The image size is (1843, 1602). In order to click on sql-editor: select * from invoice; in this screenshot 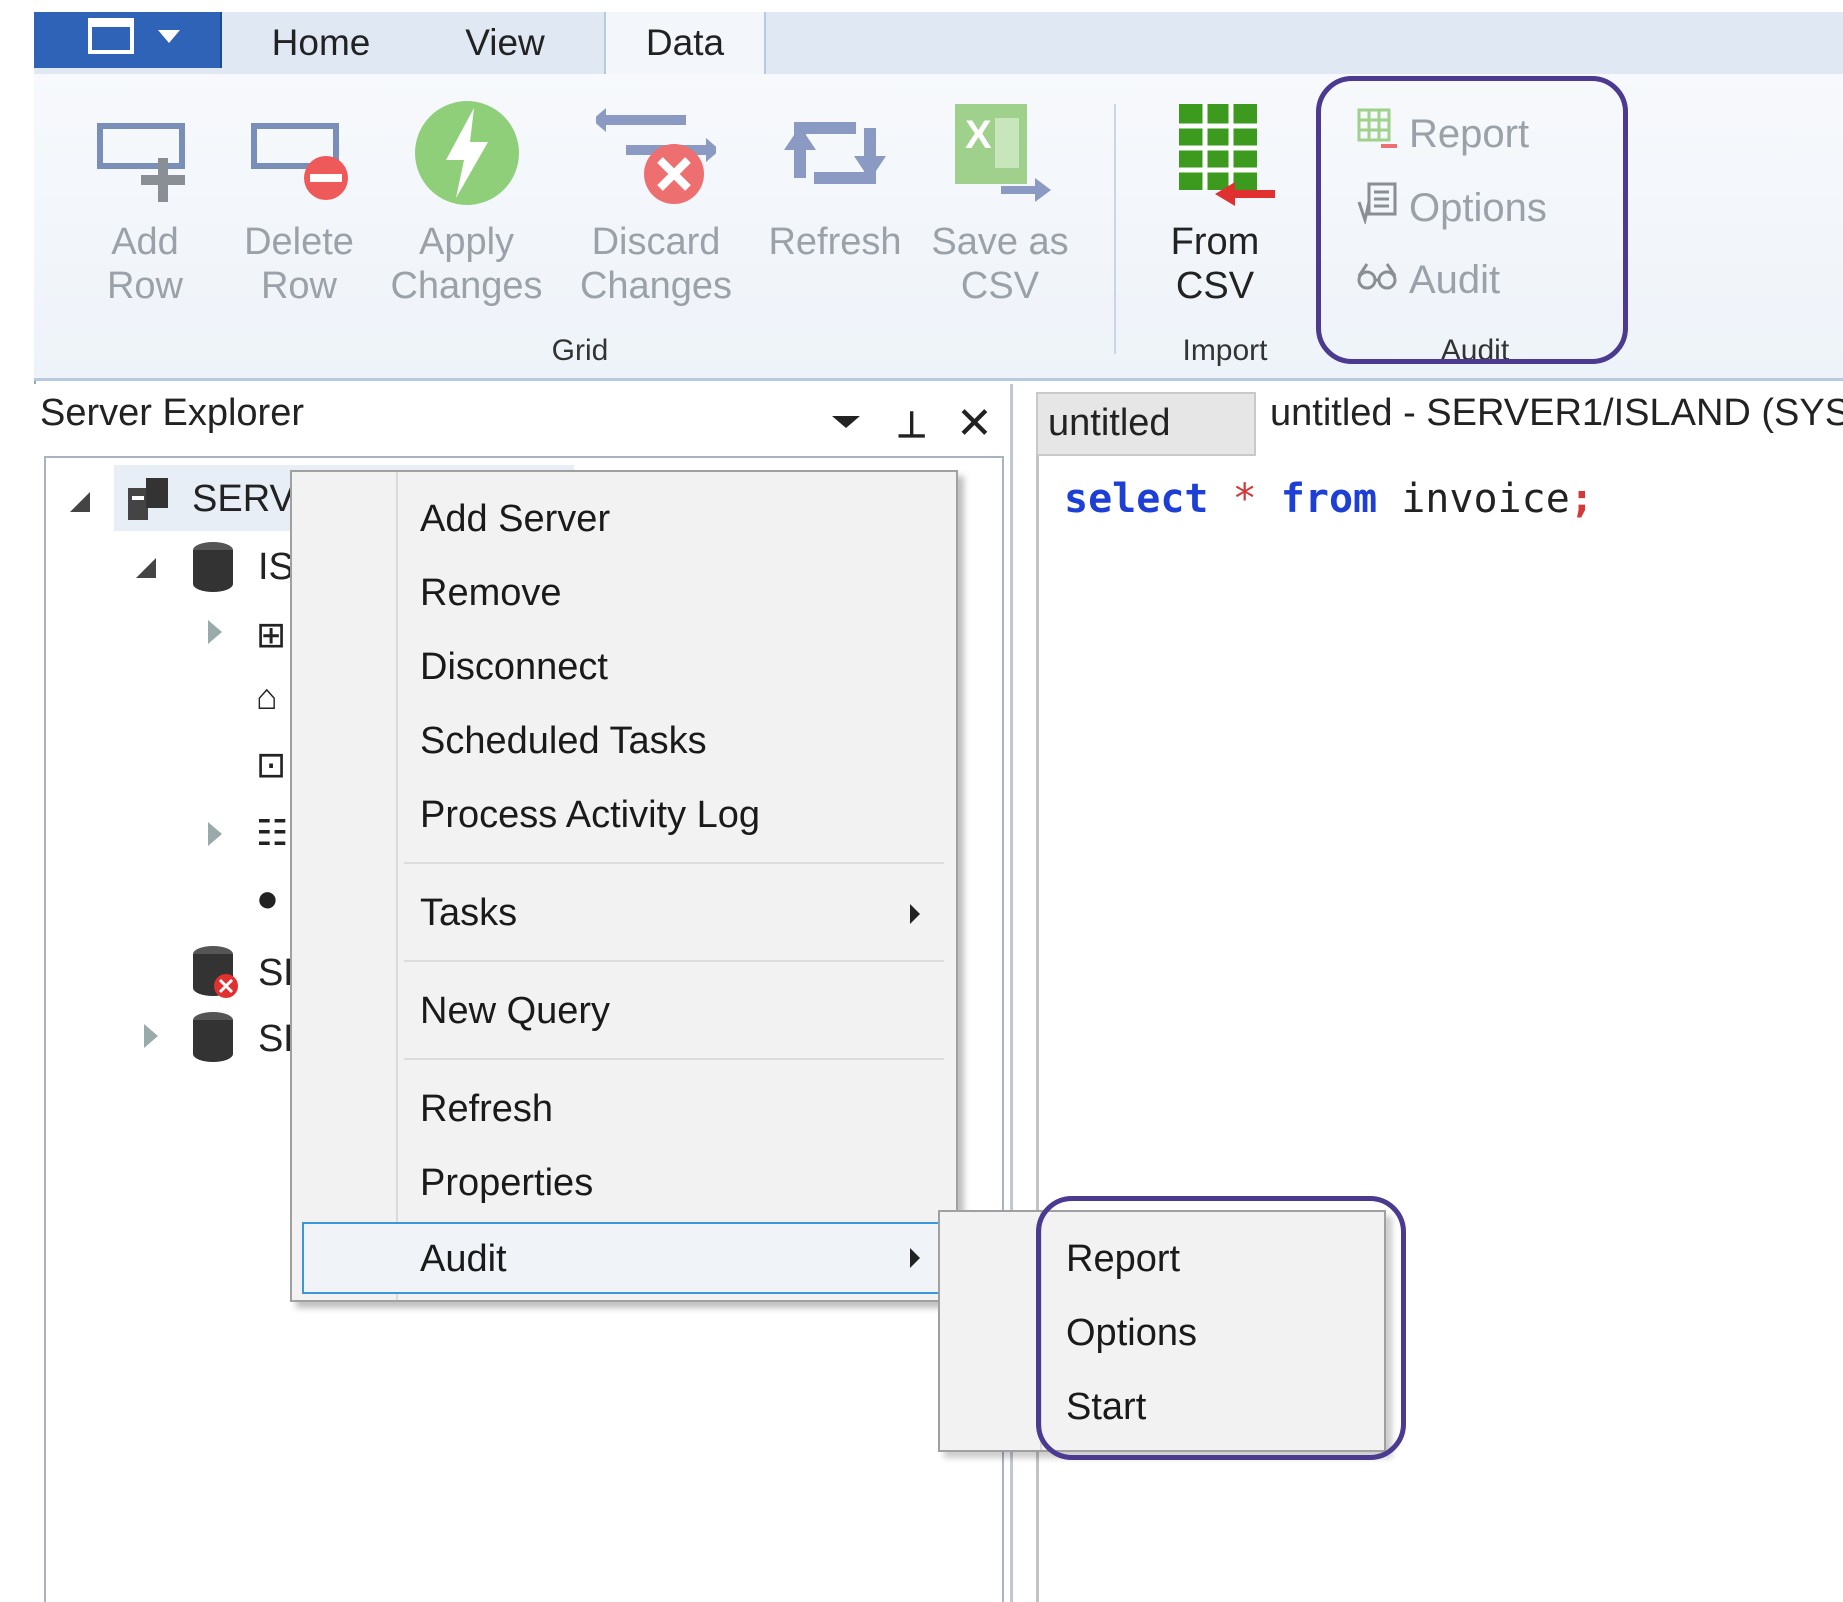, I will do `click(1329, 499)`.